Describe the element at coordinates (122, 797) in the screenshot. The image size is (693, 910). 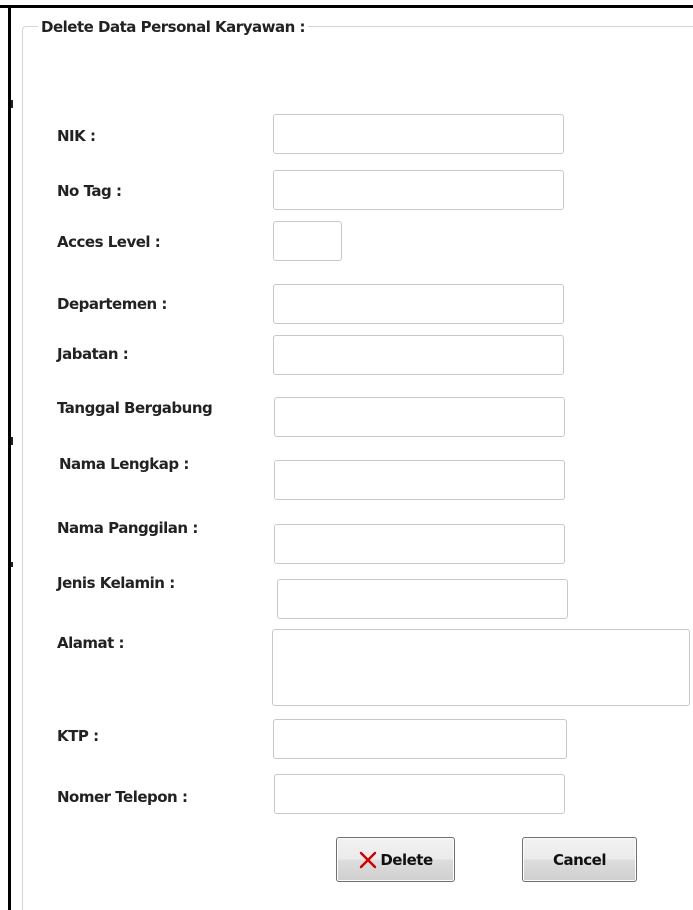
I see `nomer-telepon-label: Nomer Telepon :` at that location.